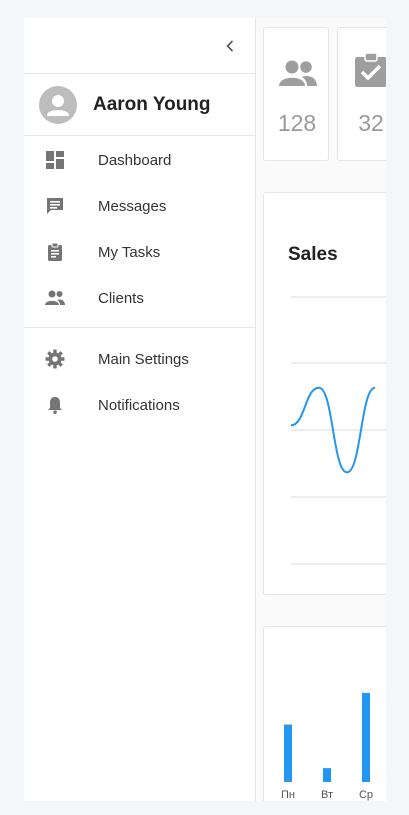  Describe the element at coordinates (55, 359) in the screenshot. I see `gear-icon` at that location.